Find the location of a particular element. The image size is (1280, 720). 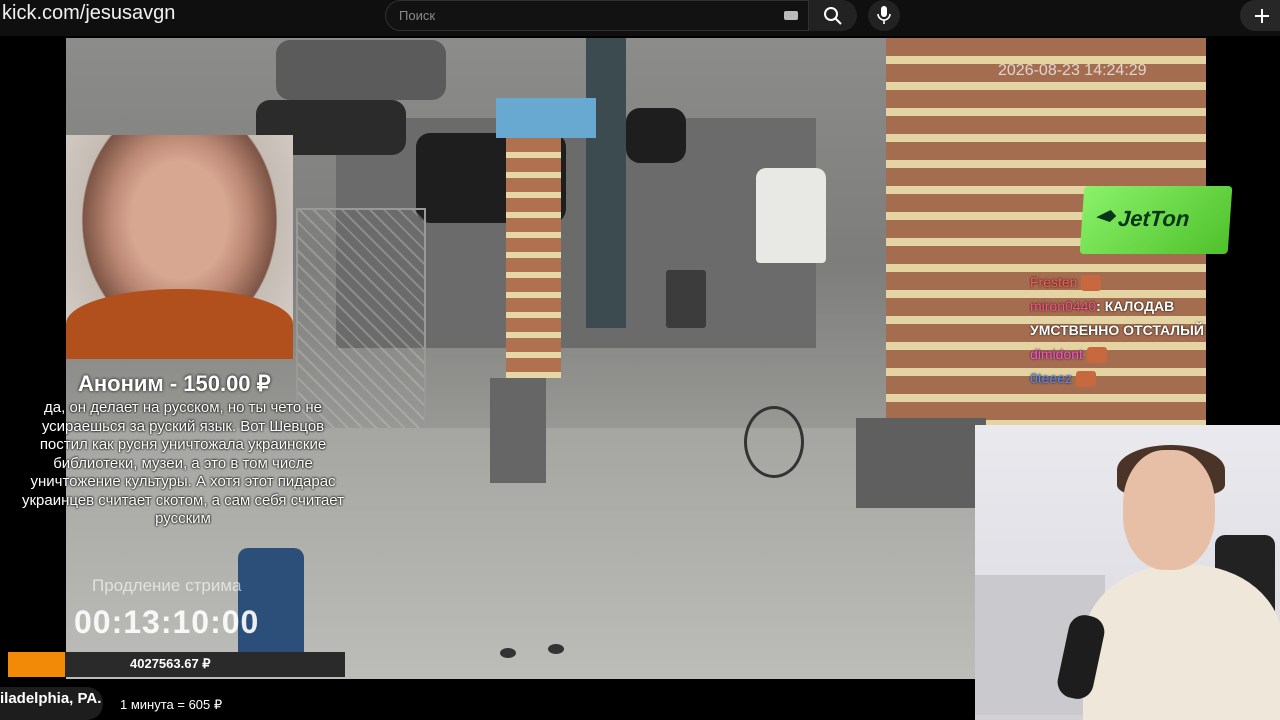

streamer-body is located at coordinates (1181, 642).